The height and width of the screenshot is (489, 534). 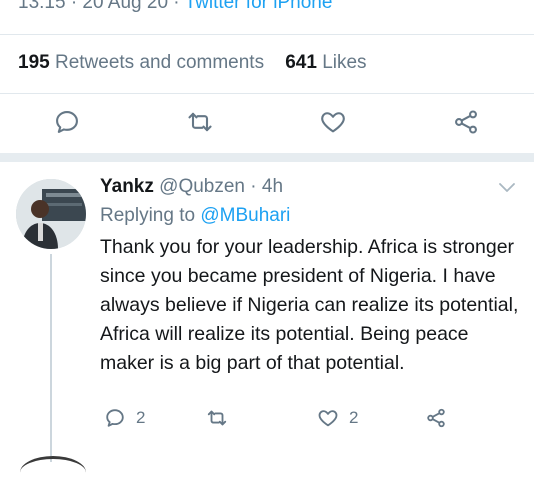 I want to click on author-handle-time: @Qubzen · 4h, so click(x=221, y=186).